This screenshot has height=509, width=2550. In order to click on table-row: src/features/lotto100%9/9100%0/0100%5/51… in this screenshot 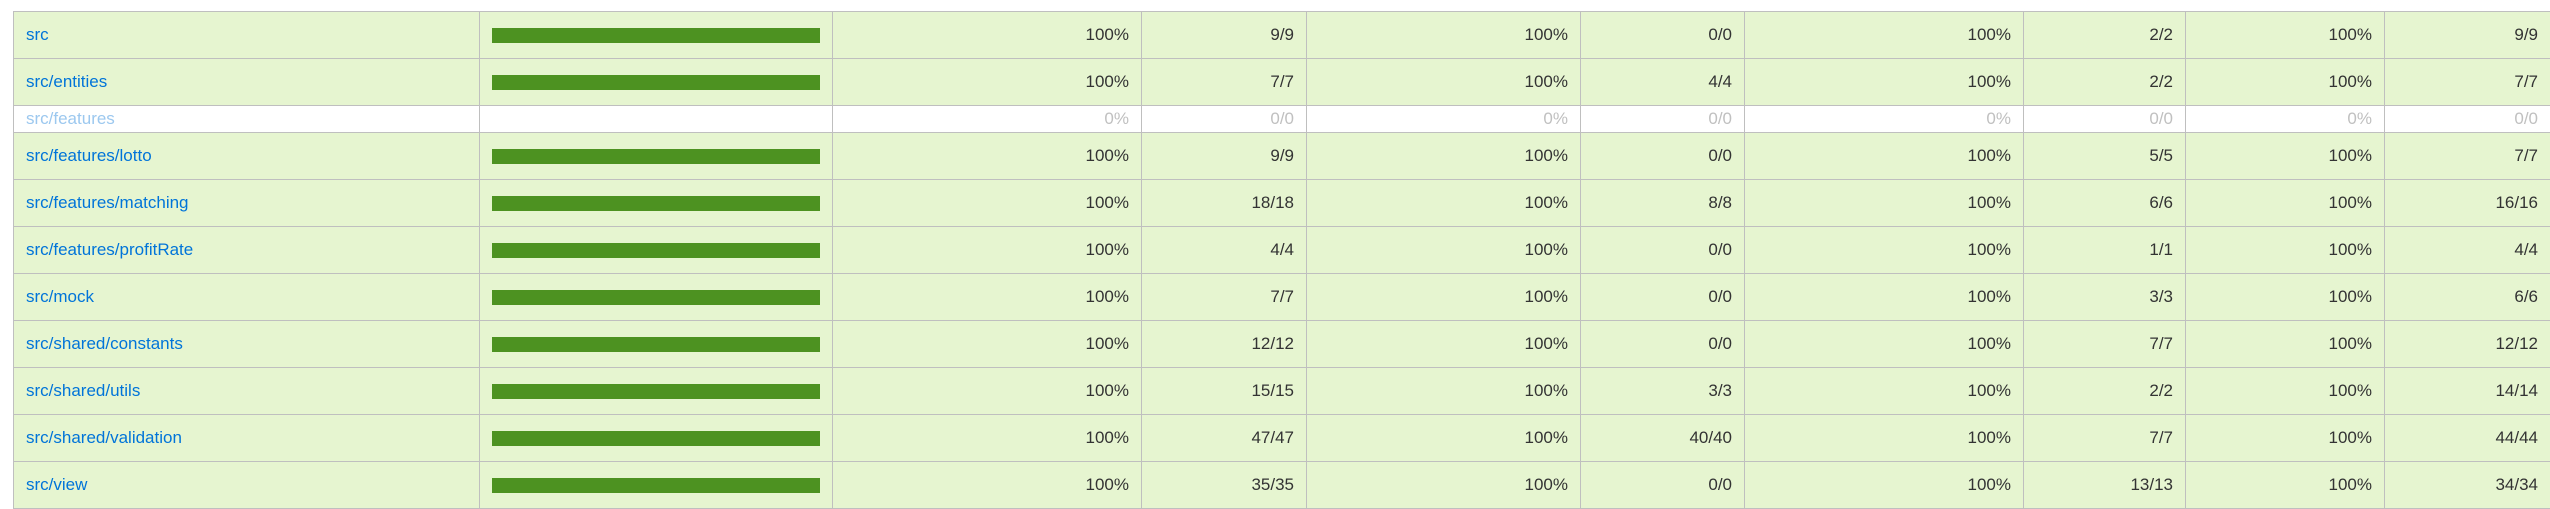, I will do `click(1282, 156)`.